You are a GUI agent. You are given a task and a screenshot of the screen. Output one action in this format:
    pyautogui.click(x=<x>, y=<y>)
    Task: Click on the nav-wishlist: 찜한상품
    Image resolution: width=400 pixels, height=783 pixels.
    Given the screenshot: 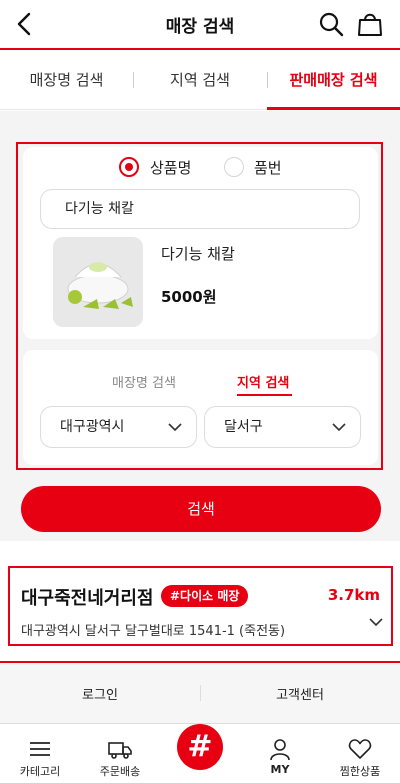 What is the action you would take?
    pyautogui.click(x=360, y=753)
    